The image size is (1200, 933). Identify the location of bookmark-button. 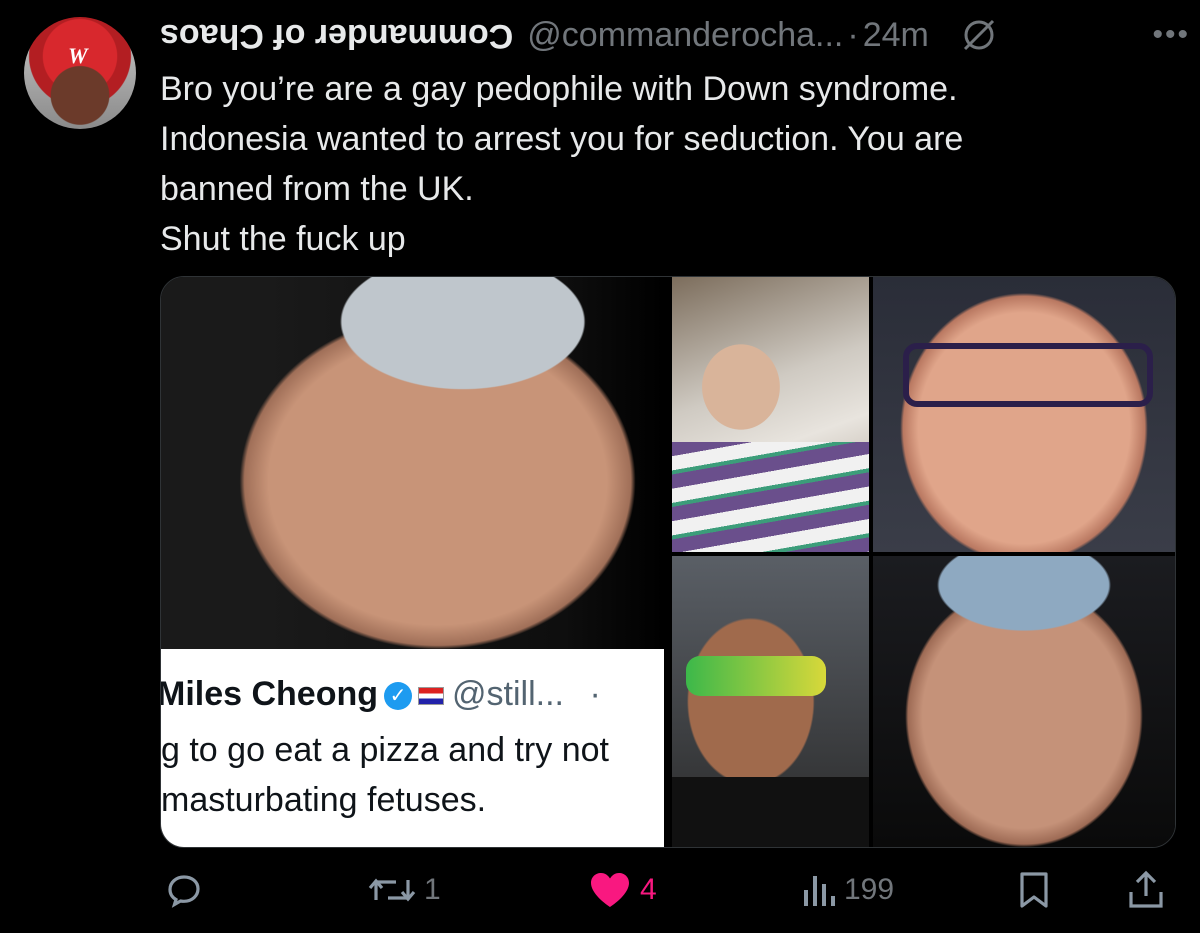
(1034, 890).